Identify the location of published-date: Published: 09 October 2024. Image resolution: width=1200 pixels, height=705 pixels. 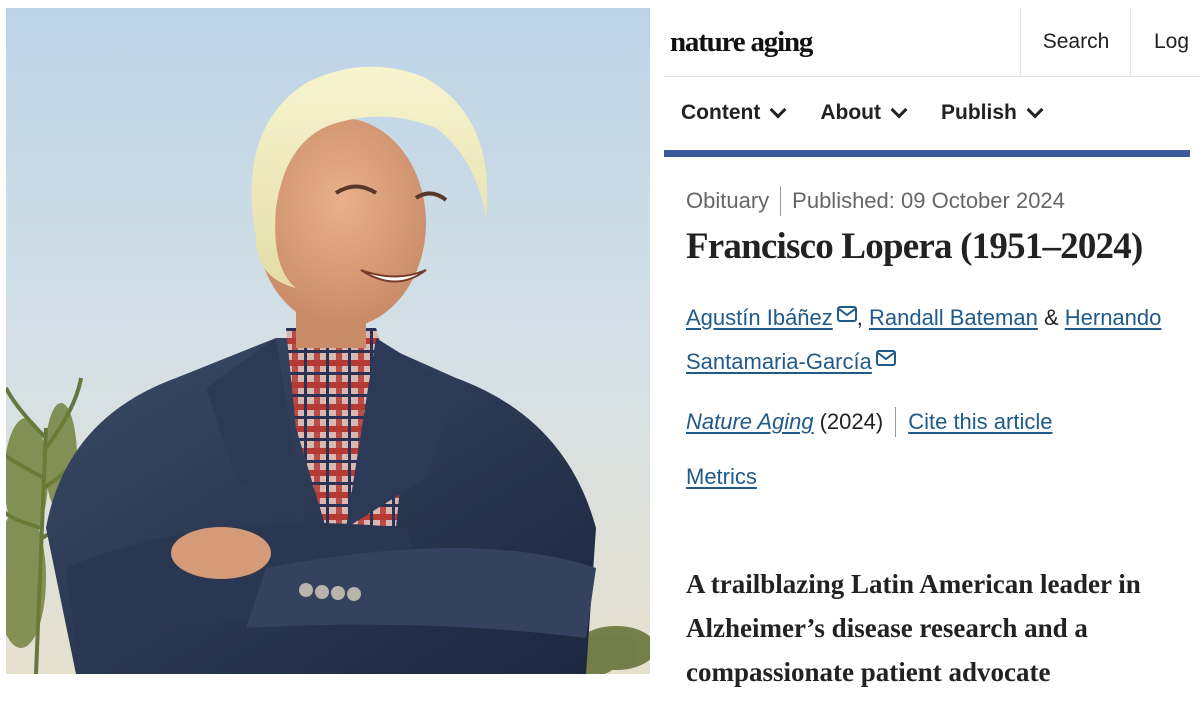
(928, 200).